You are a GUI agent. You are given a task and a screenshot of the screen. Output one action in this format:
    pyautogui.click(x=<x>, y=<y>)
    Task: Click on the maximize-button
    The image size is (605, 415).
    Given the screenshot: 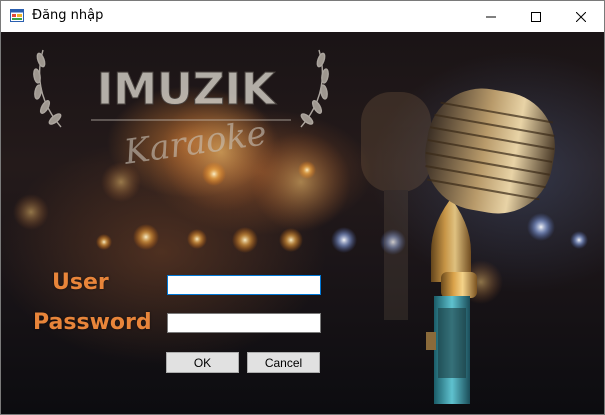 What is the action you would take?
    pyautogui.click(x=536, y=16)
    